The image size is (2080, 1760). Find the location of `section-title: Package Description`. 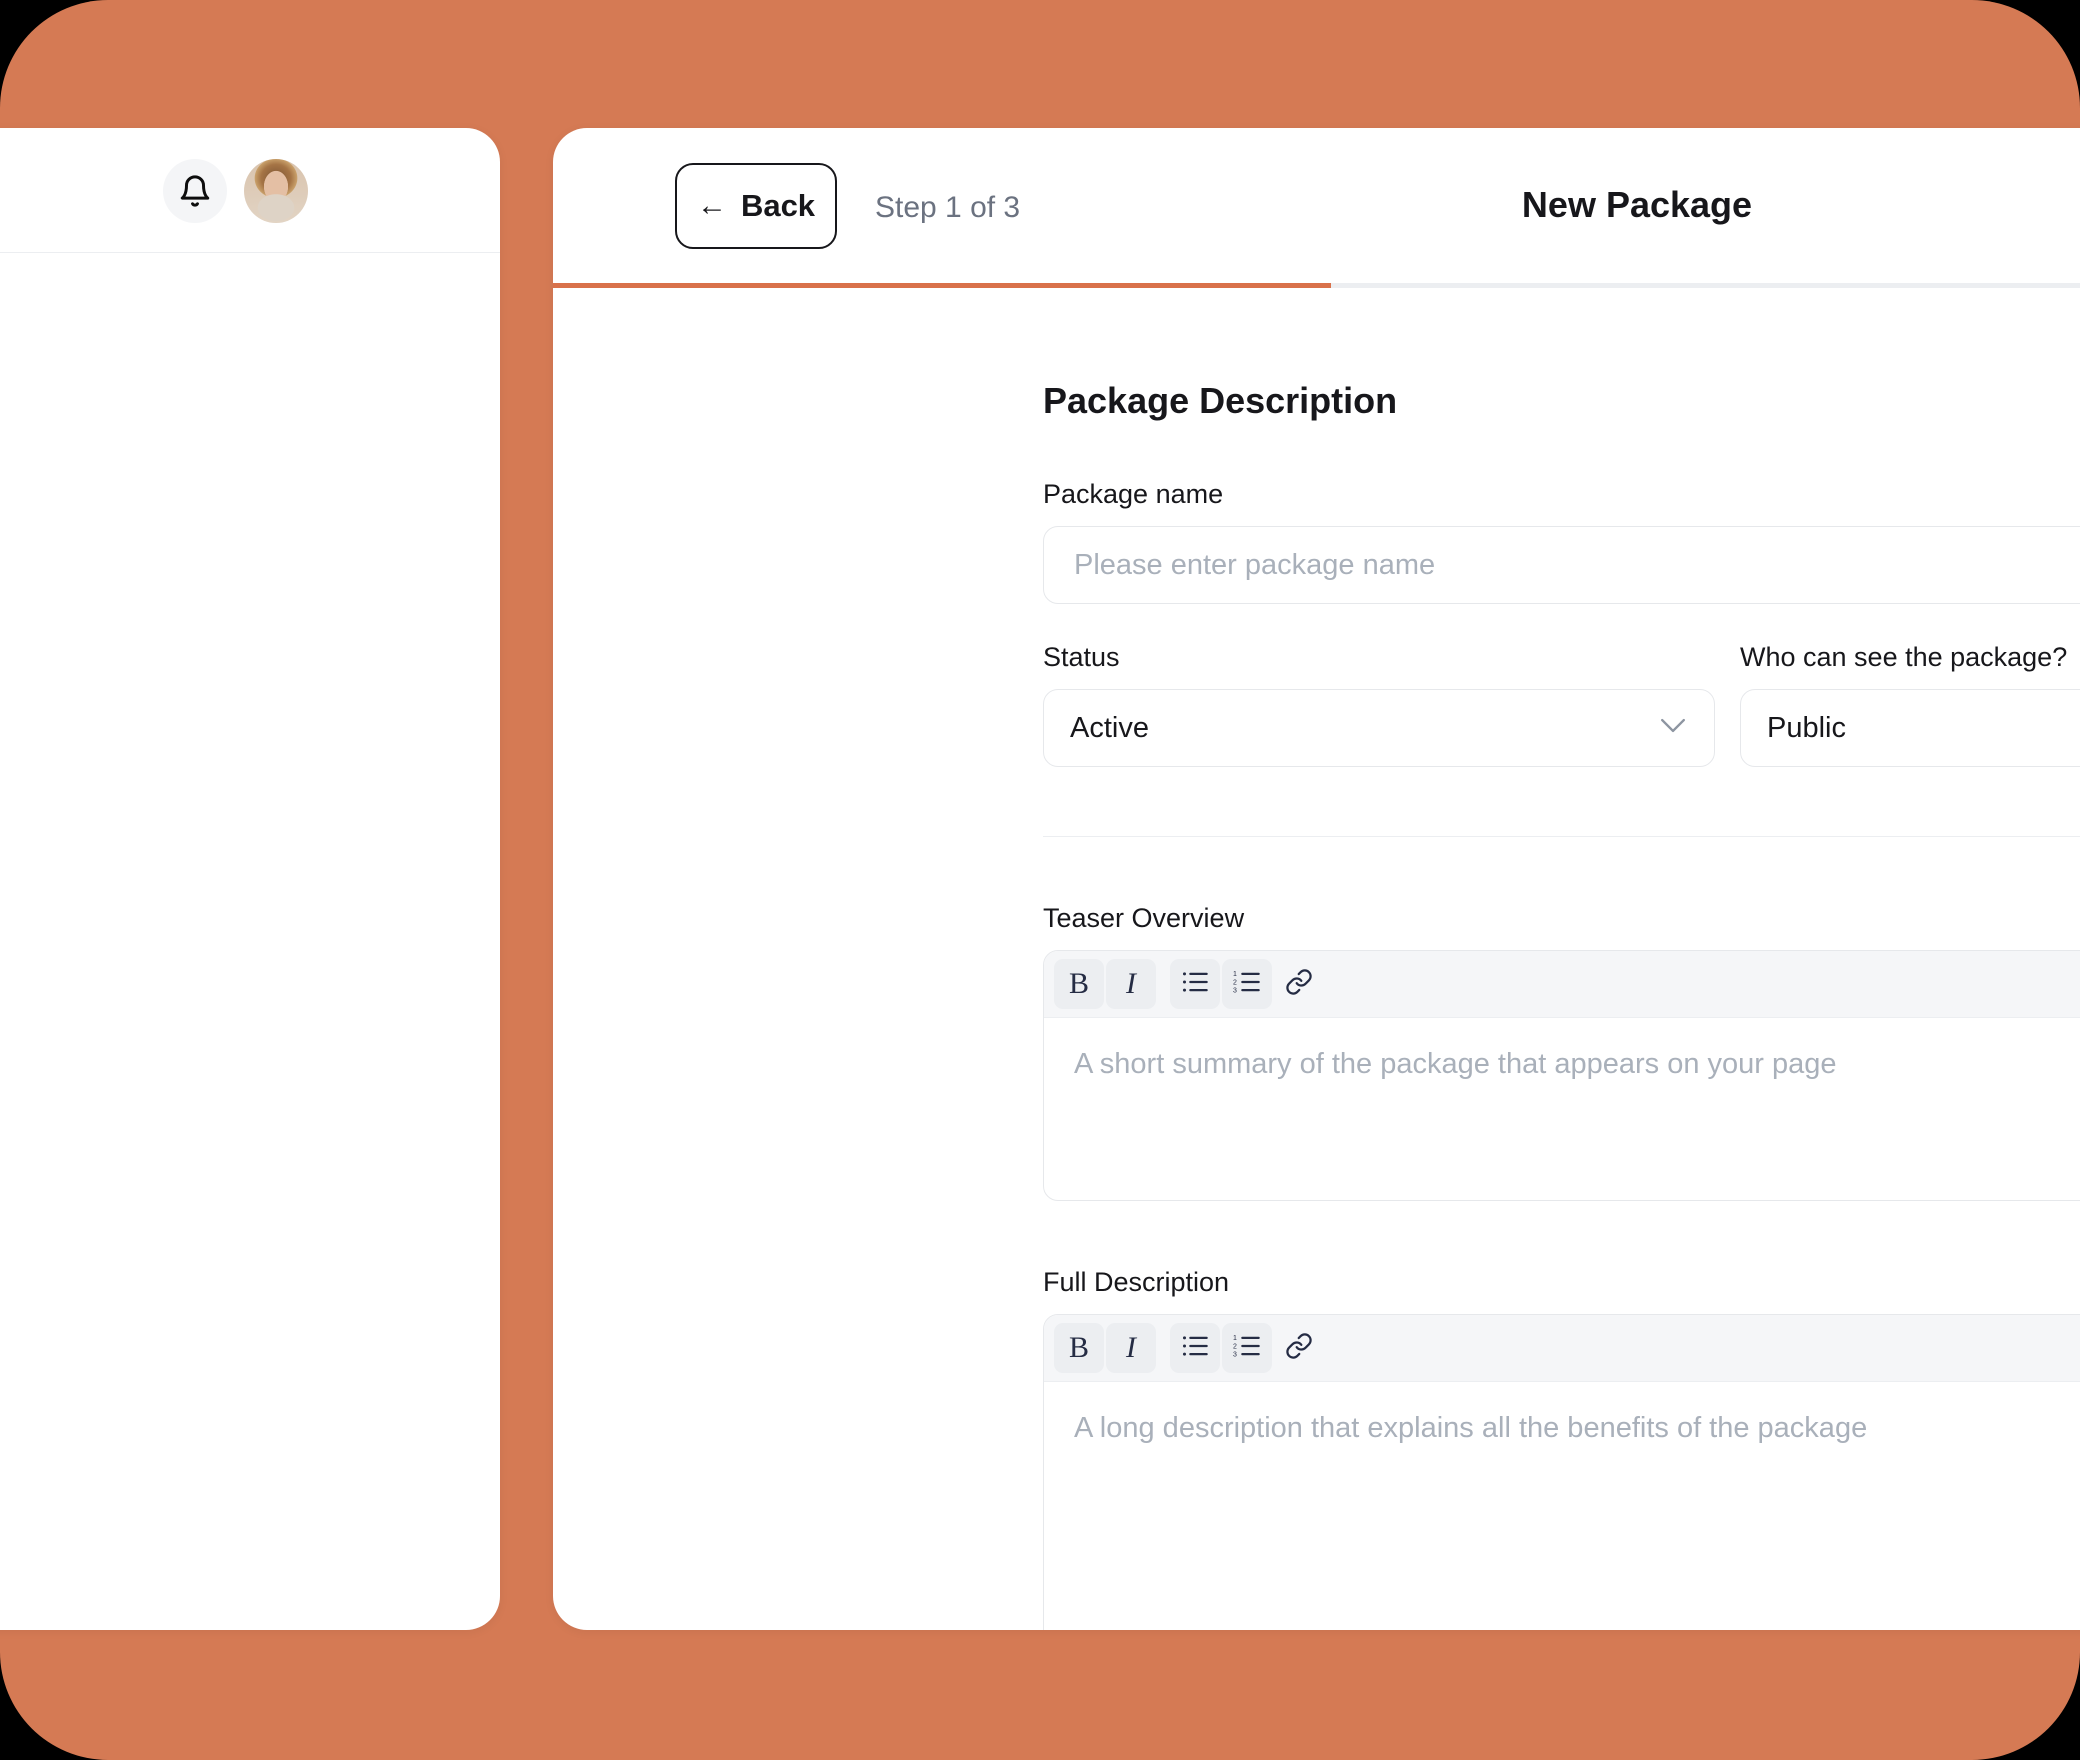

section-title: Package Description is located at coordinates (1220, 400).